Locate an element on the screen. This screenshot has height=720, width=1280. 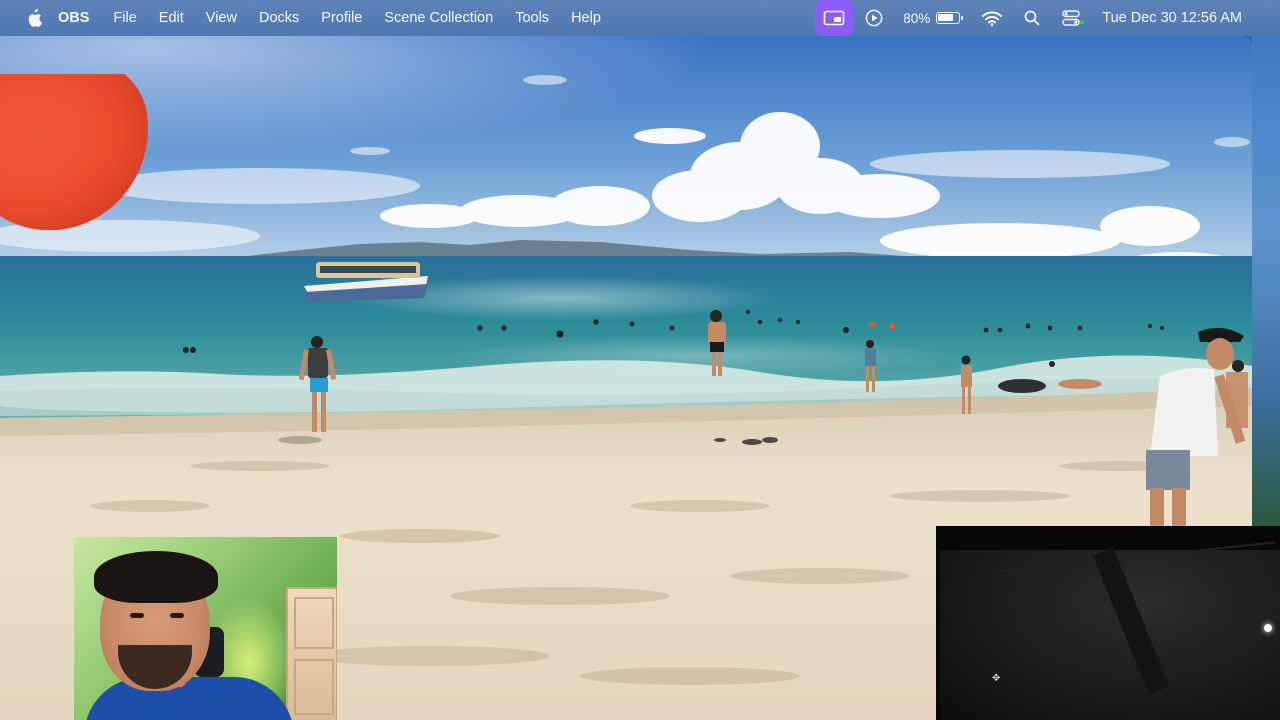
screen-share-icon is located at coordinates (834, 18).